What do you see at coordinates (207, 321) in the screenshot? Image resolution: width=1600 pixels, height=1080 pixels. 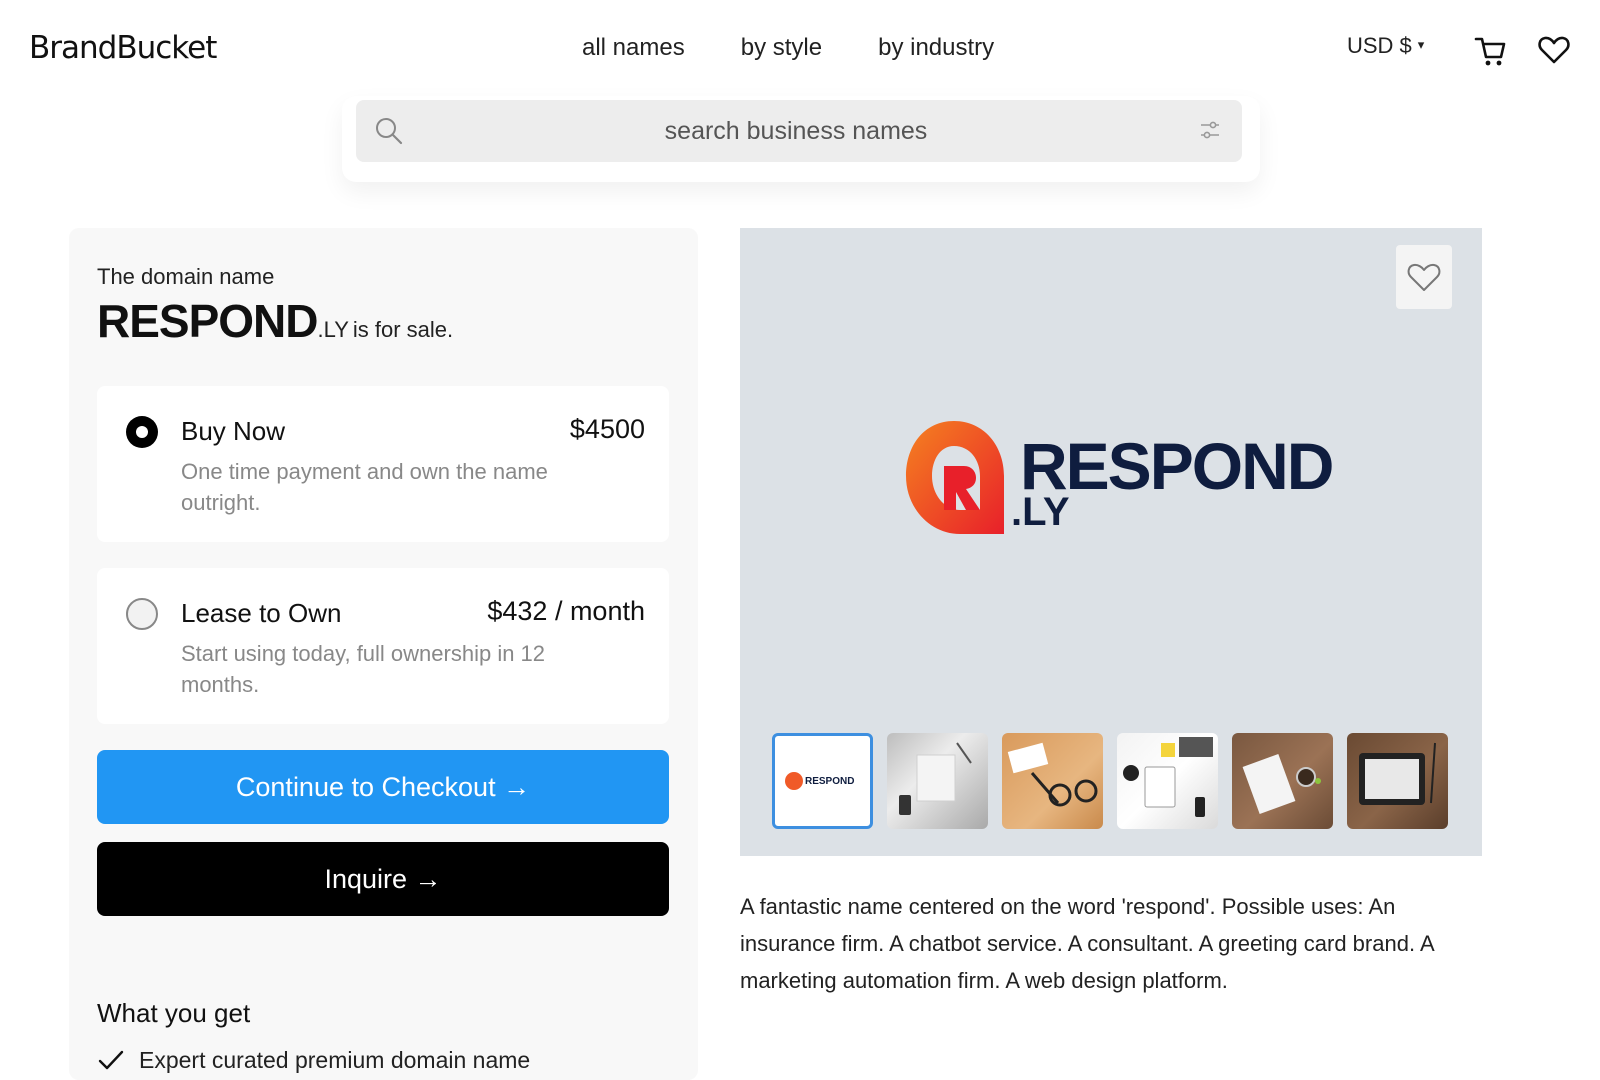 I see `domain-name: RESPOND` at bounding box center [207, 321].